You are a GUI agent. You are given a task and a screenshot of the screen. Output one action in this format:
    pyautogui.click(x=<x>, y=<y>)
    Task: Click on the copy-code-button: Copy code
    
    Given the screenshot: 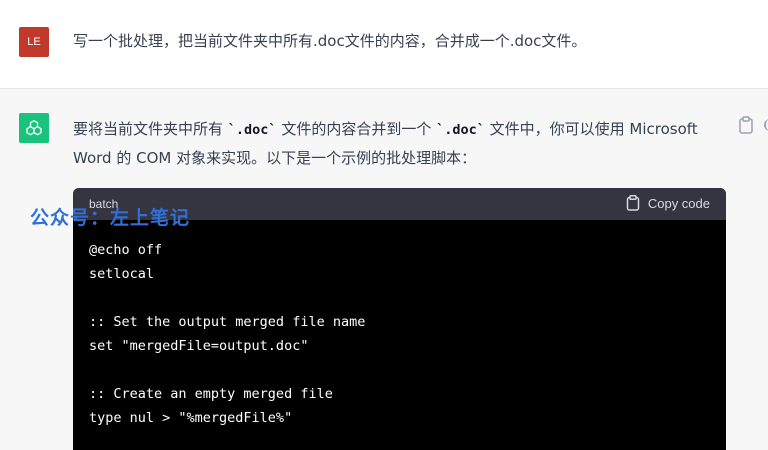 What is the action you would take?
    pyautogui.click(x=668, y=203)
    